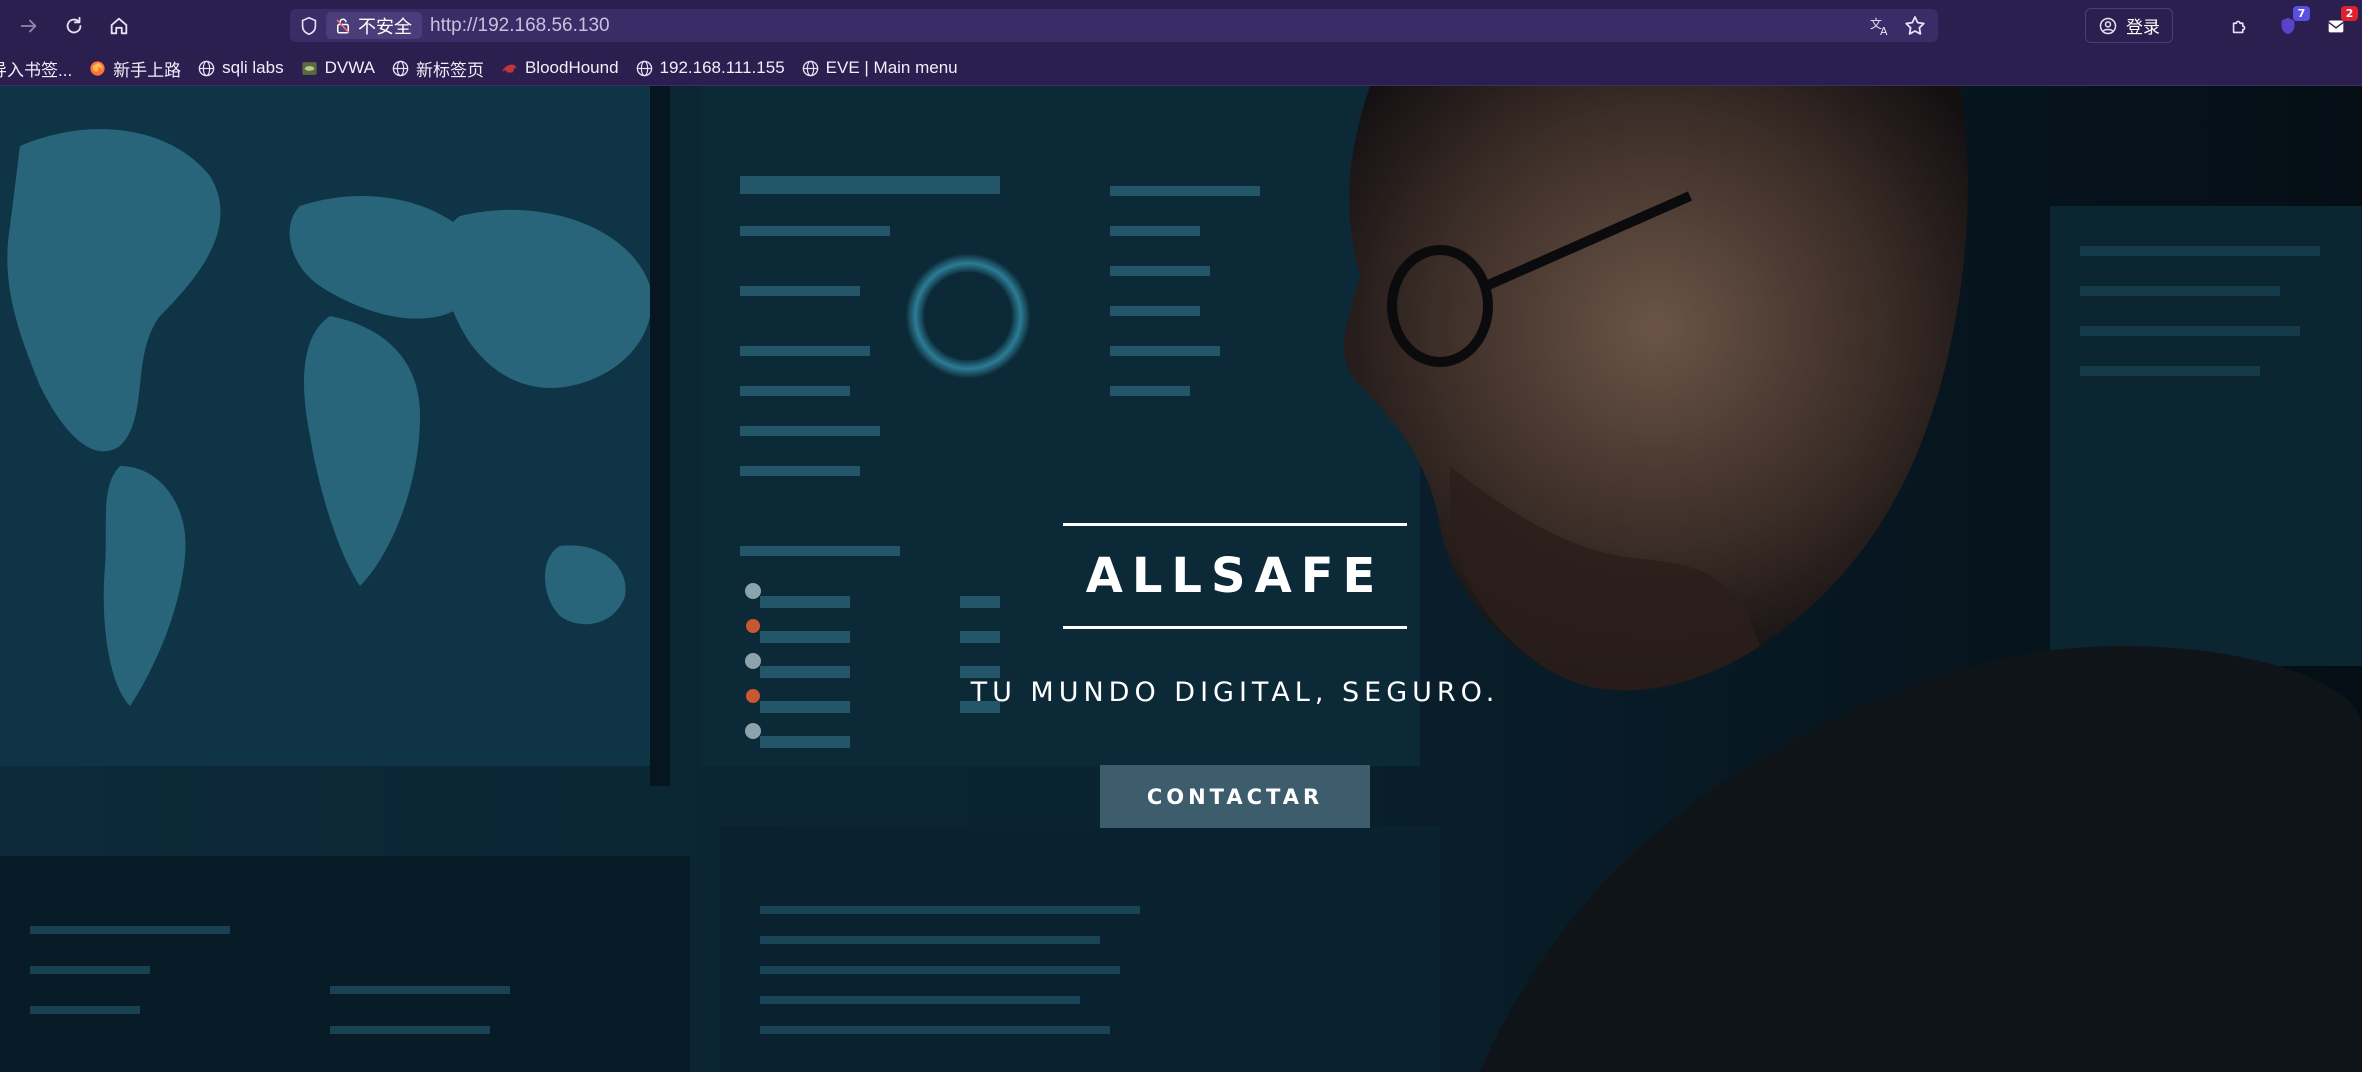 This screenshot has height=1072, width=2362. Describe the element at coordinates (509, 68) in the screenshot. I see `bloodhound-icon` at that location.